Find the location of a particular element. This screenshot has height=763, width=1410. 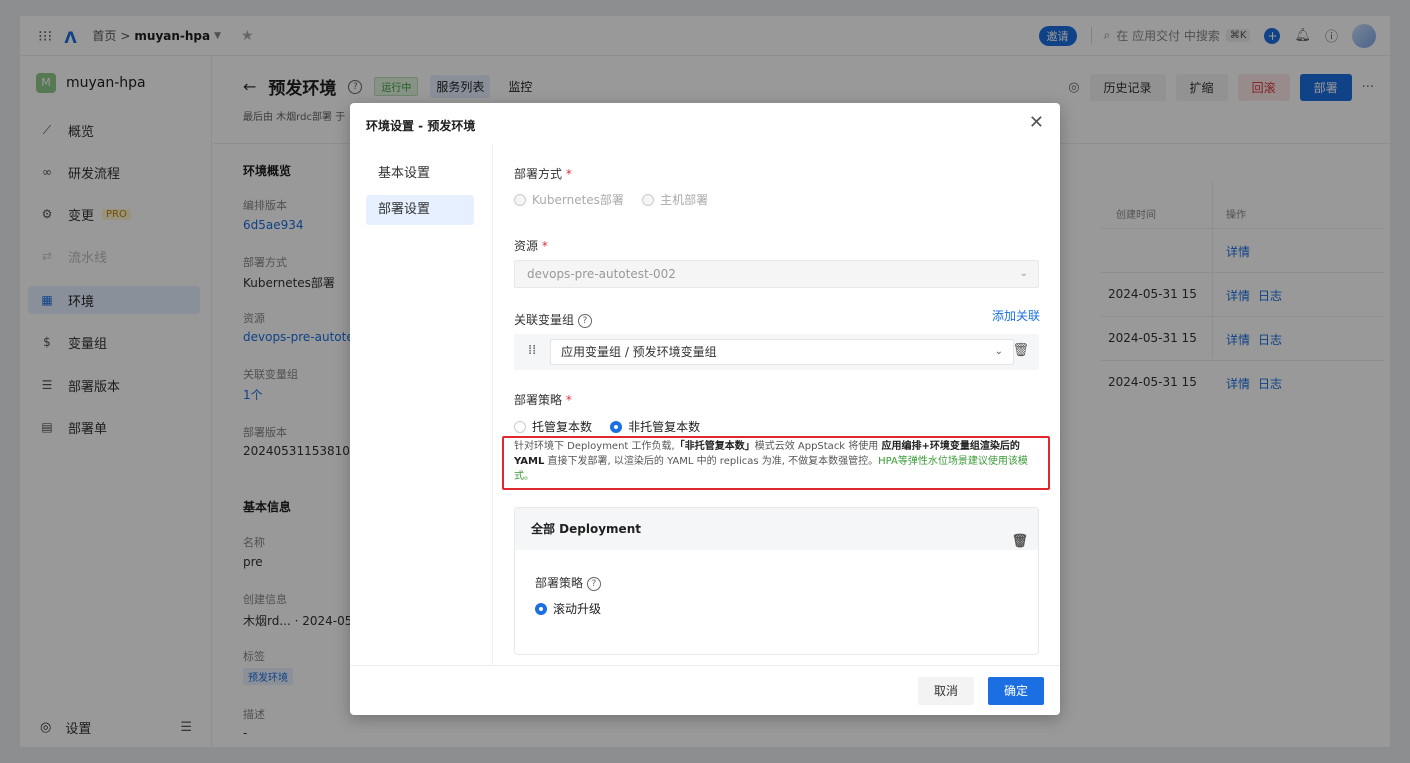

deploy-mode-label: 部署方式 * is located at coordinates (543, 174).